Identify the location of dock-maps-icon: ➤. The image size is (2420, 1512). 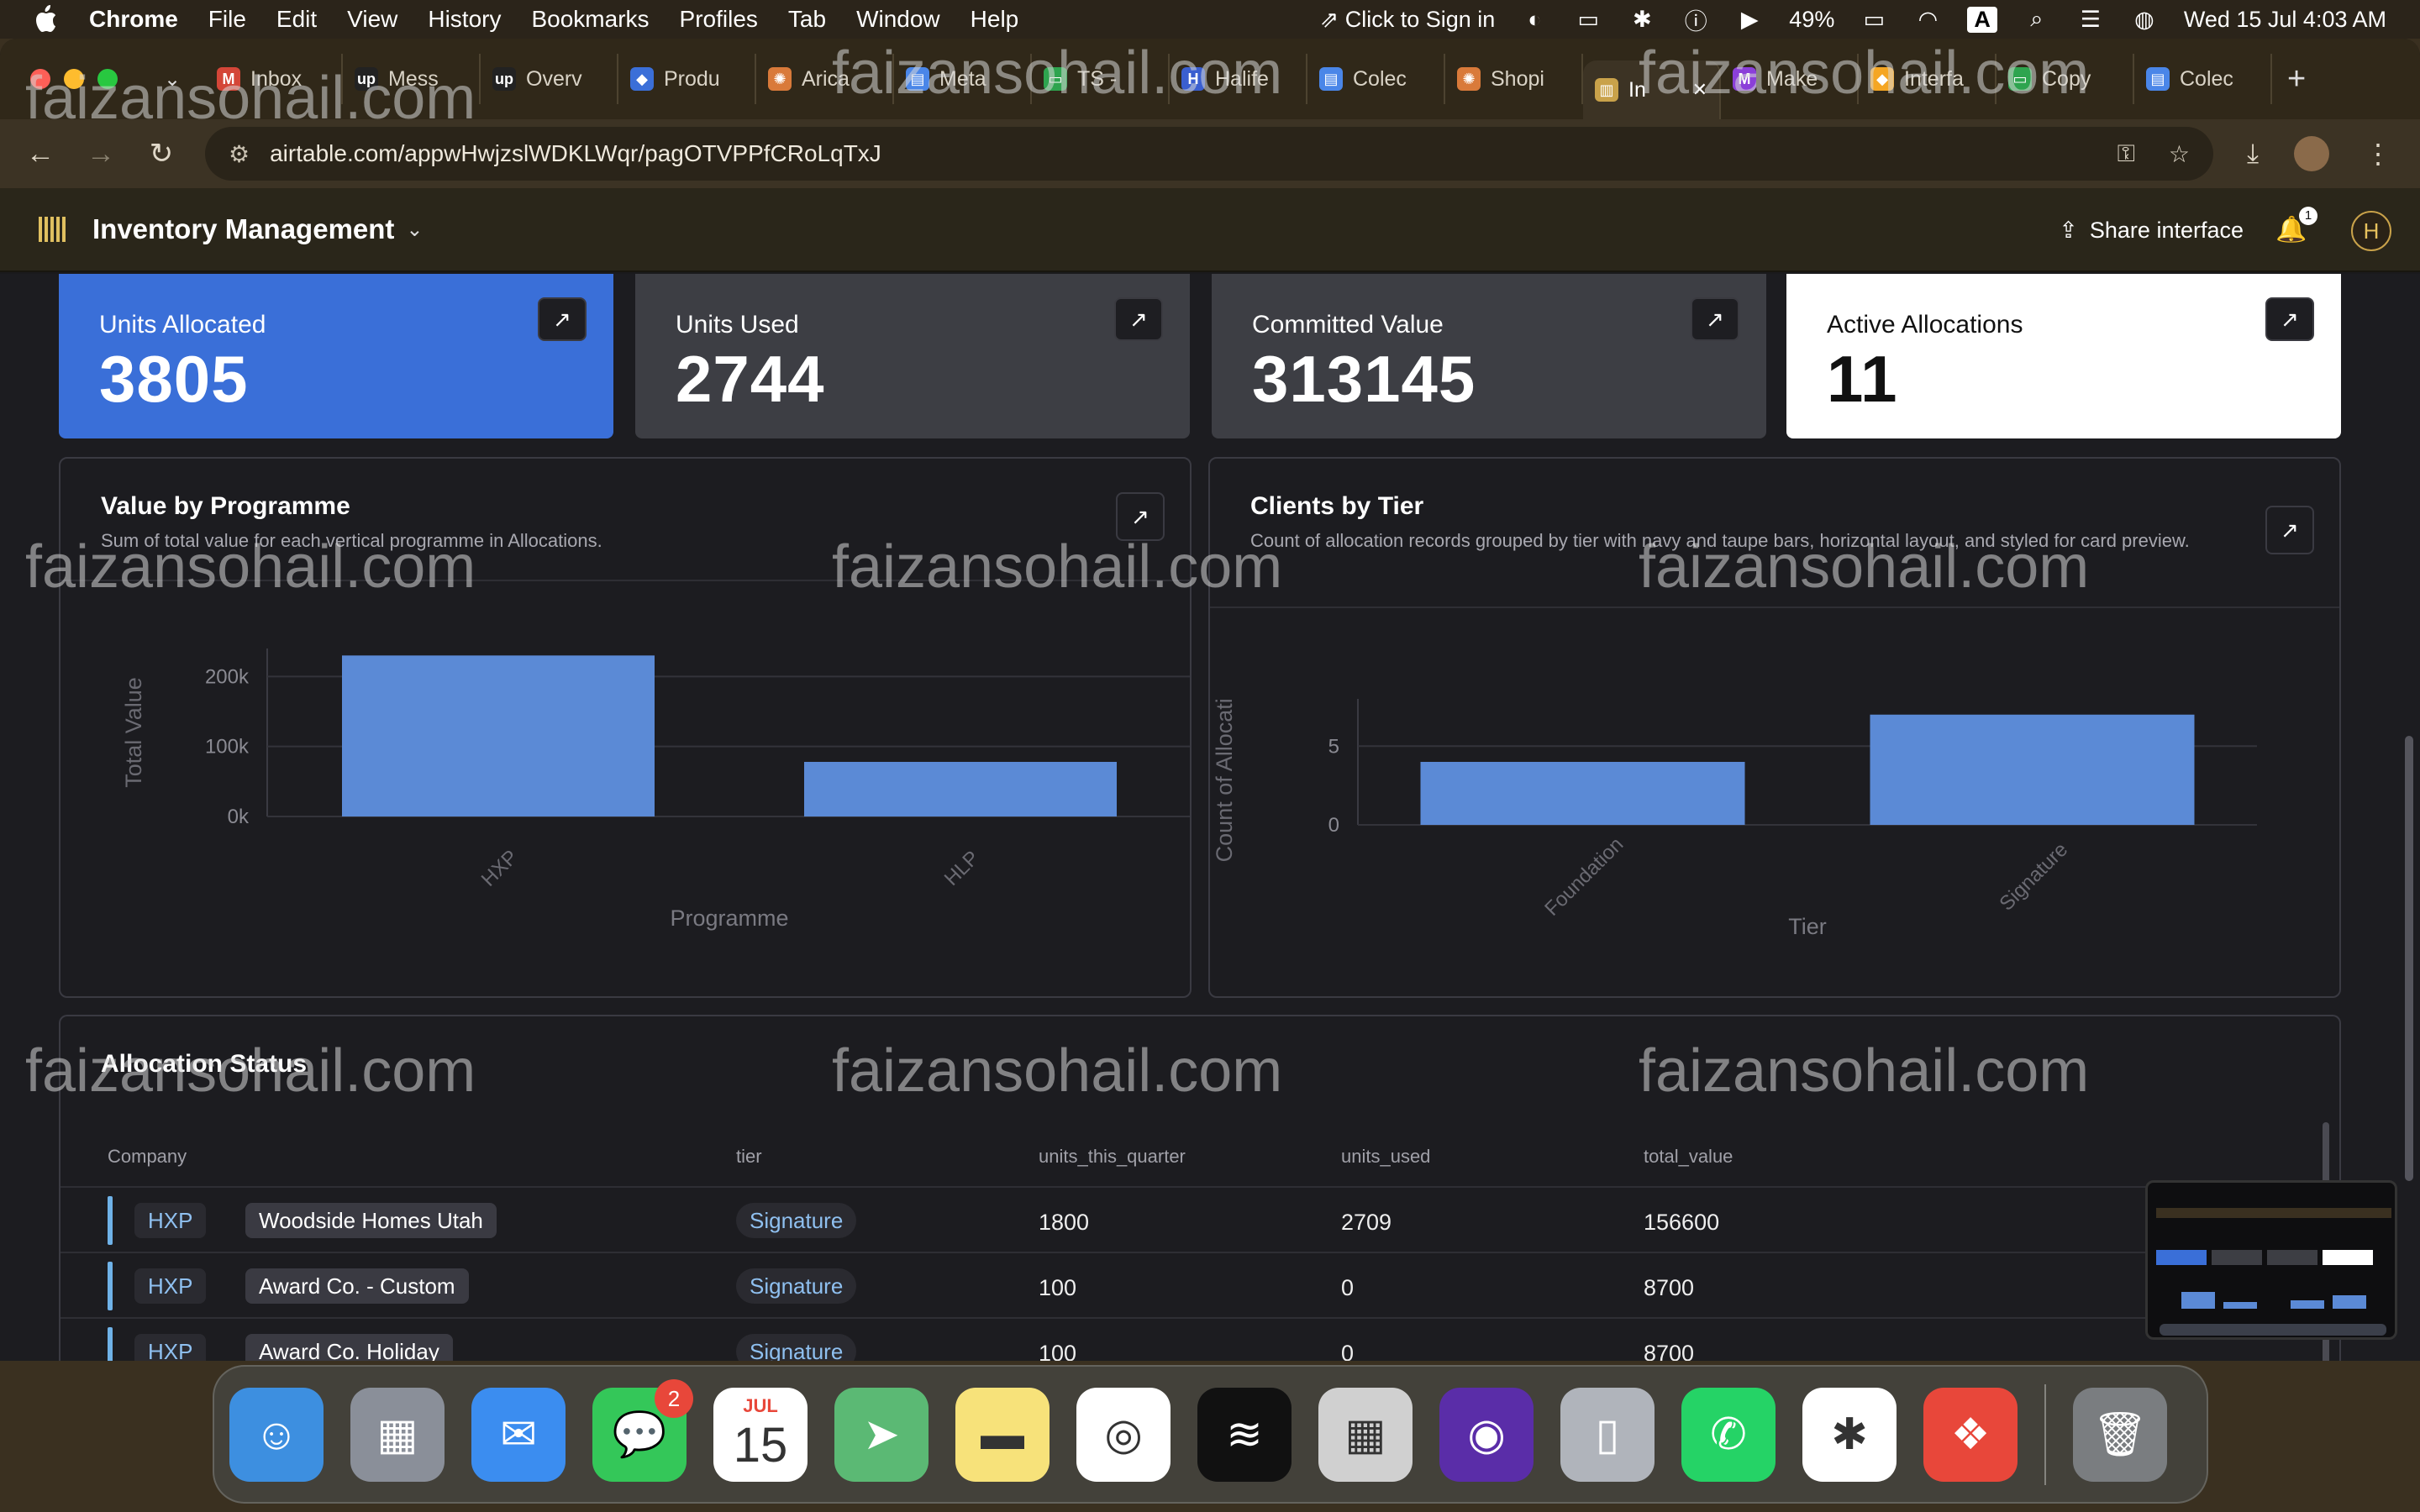
(881, 1434).